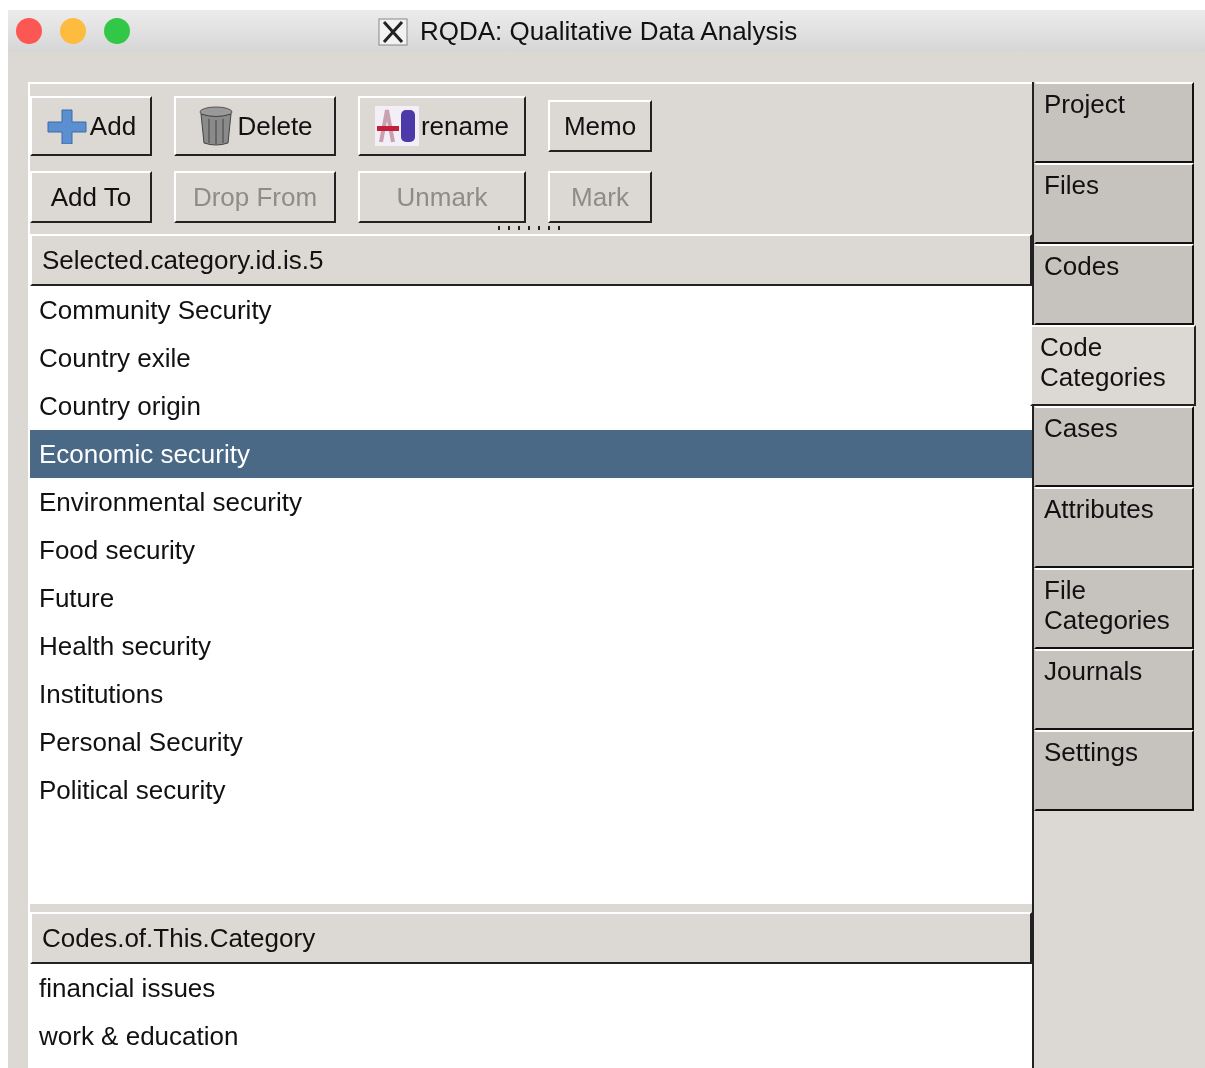  Describe the element at coordinates (1114, 122) in the screenshot. I see `tab: Project` at that location.